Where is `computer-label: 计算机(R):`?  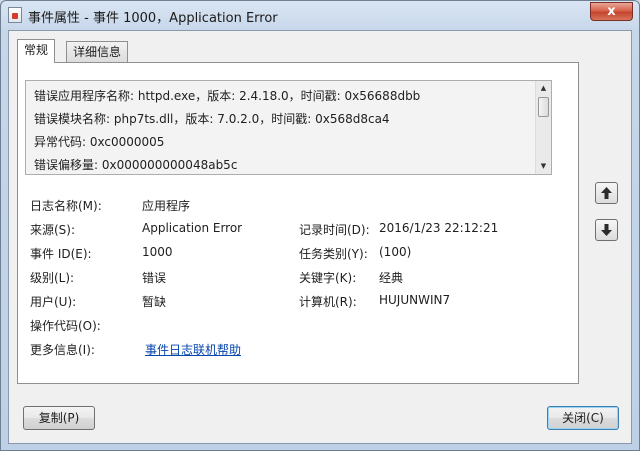 computer-label: 计算机(R): is located at coordinates (328, 302).